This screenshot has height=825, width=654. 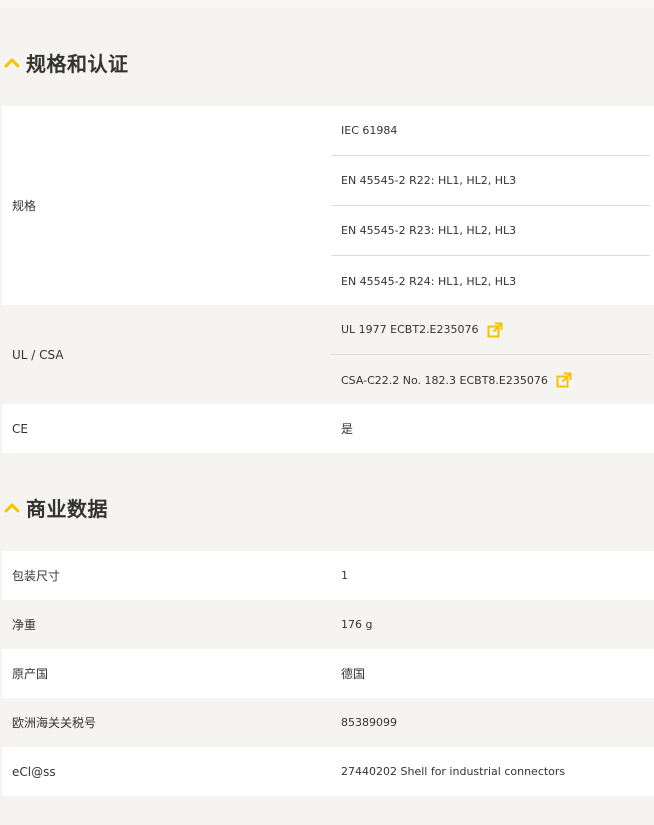 What do you see at coordinates (24, 625) in the screenshot?
I see `row-label: 净重` at bounding box center [24, 625].